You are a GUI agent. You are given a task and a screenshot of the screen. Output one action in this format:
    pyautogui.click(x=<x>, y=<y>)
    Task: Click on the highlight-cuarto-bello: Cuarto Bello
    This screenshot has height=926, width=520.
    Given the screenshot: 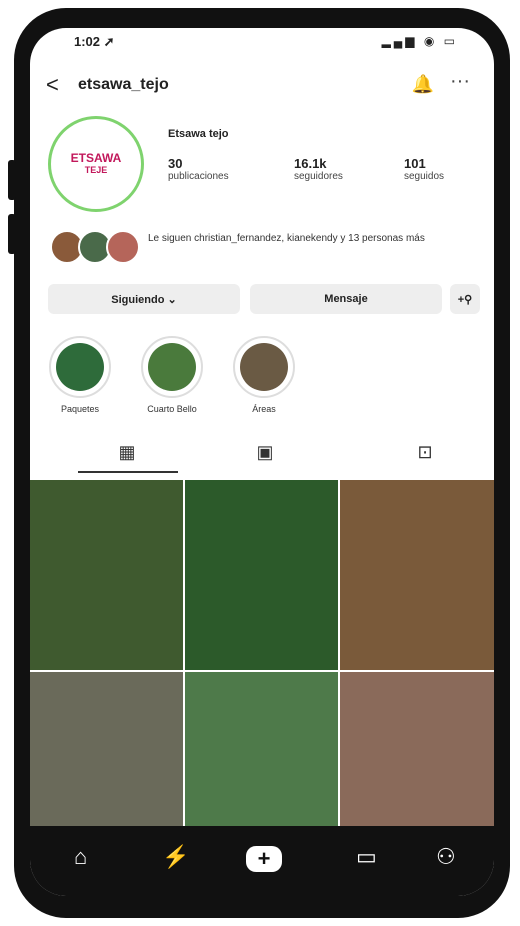 What is the action you would take?
    pyautogui.click(x=172, y=375)
    